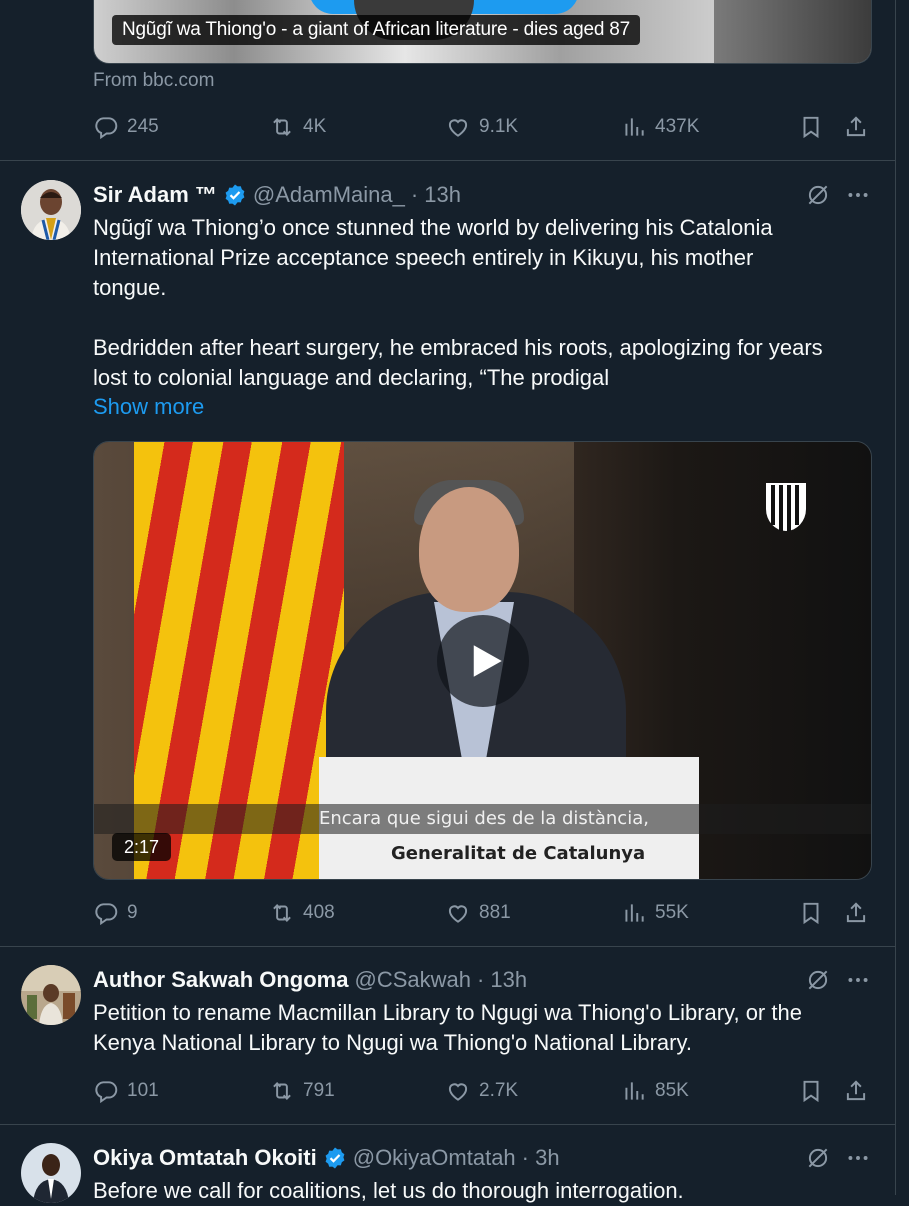  Describe the element at coordinates (319, 912) in the screenshot. I see `retweet-count: 408` at that location.